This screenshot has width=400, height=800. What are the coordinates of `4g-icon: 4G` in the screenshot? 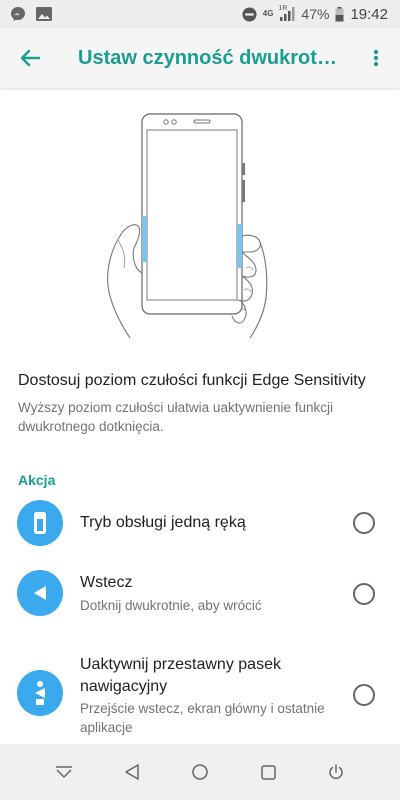 It's located at (268, 14).